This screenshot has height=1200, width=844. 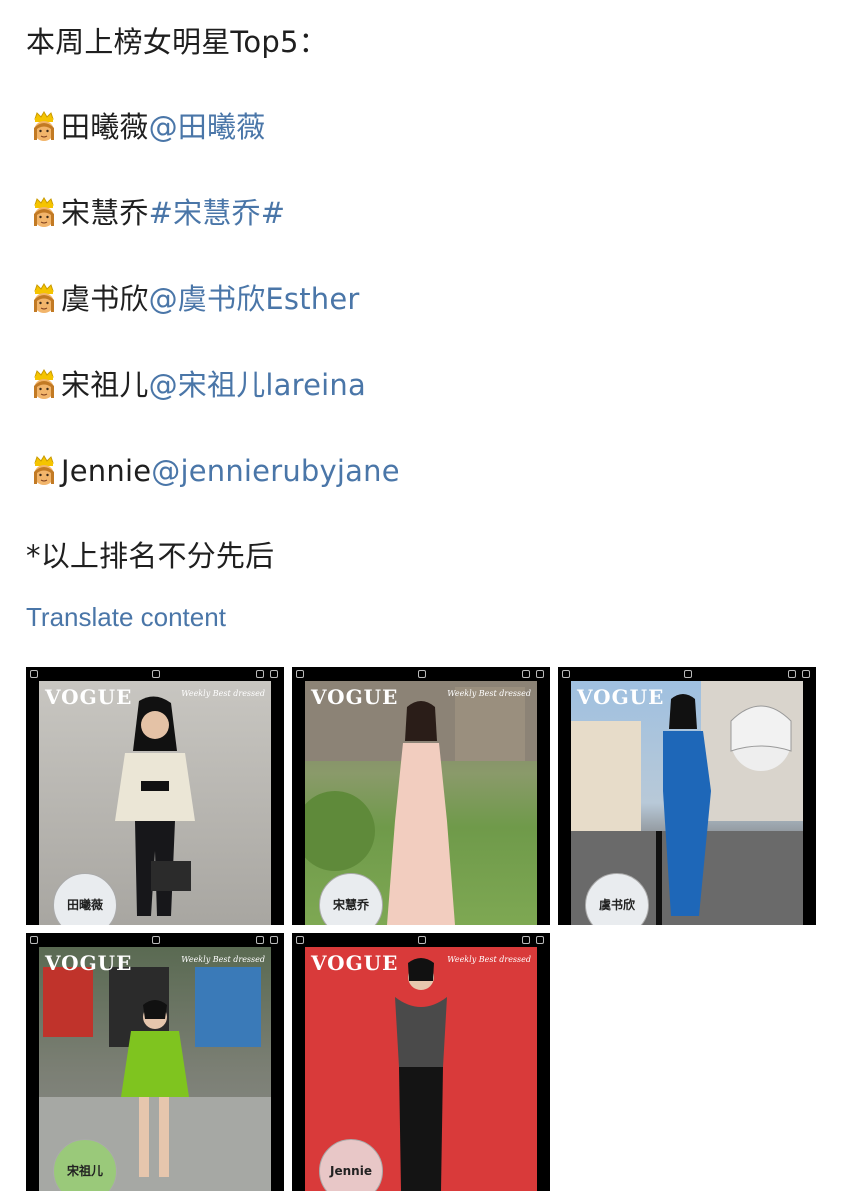 What do you see at coordinates (106, 471) in the screenshot?
I see `entry-5-name: Jennie` at bounding box center [106, 471].